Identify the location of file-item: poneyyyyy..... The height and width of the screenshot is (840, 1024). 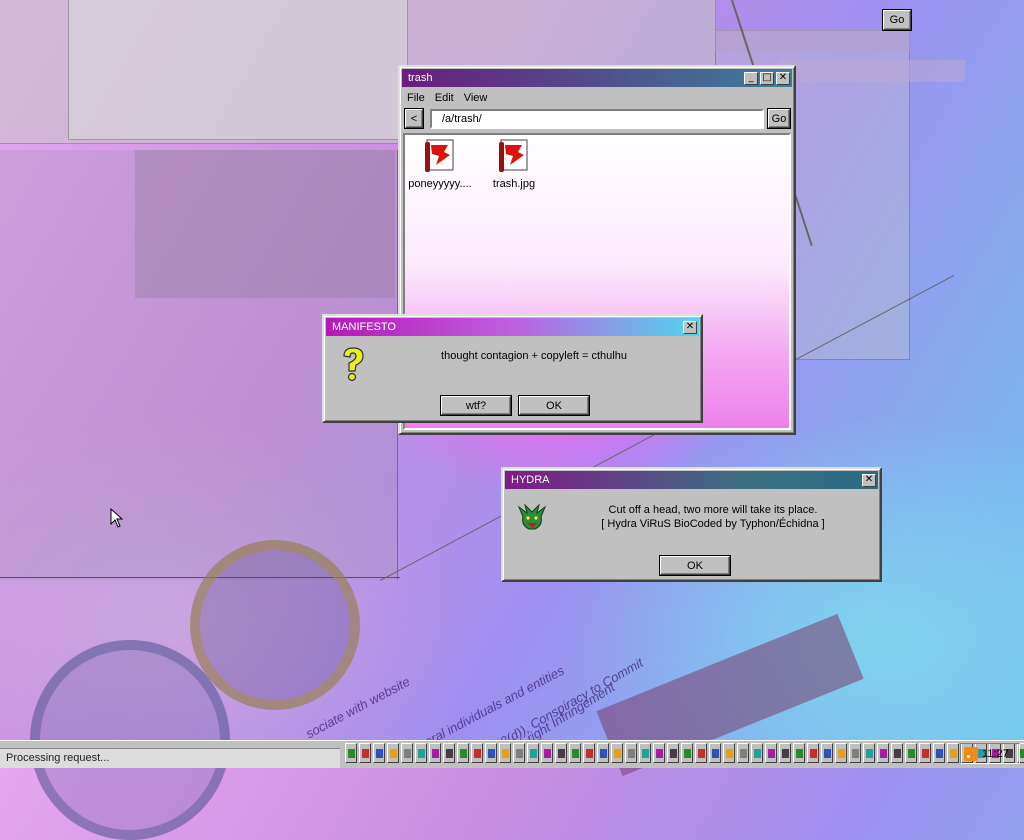
(440, 164).